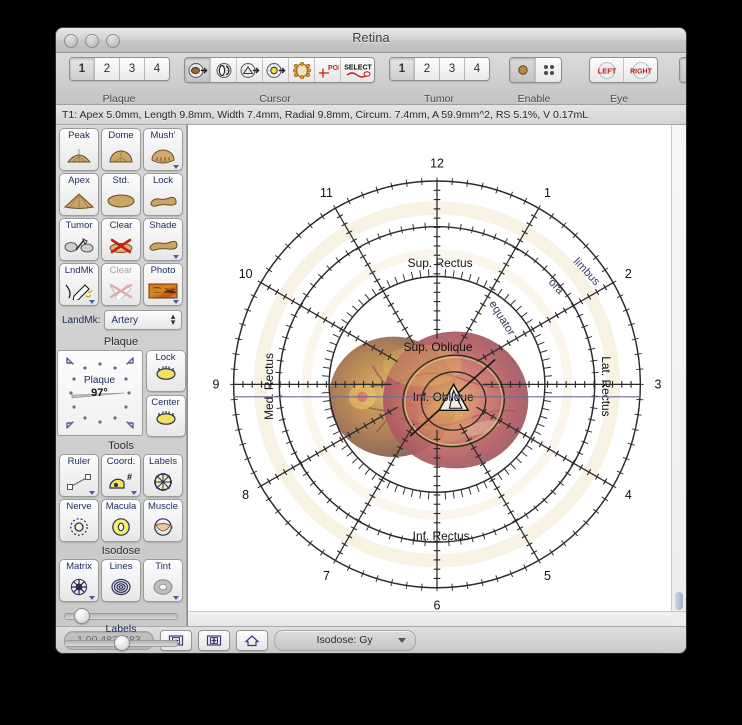 Image resolution: width=742 pixels, height=725 pixels. Describe the element at coordinates (371, 38) in the screenshot. I see `window-title: Retina` at that location.